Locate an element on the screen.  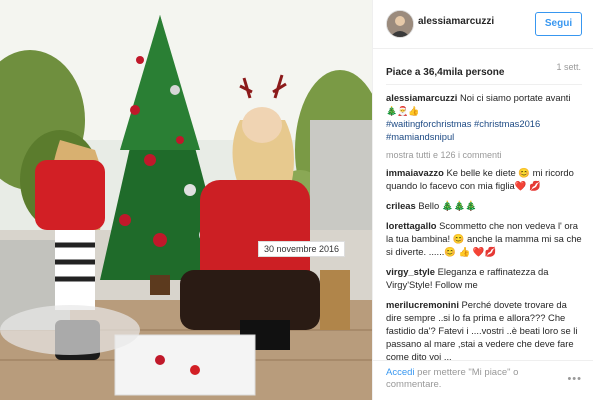
comment-text: Bello 🎄🎄🎄 is located at coordinates (447, 205).